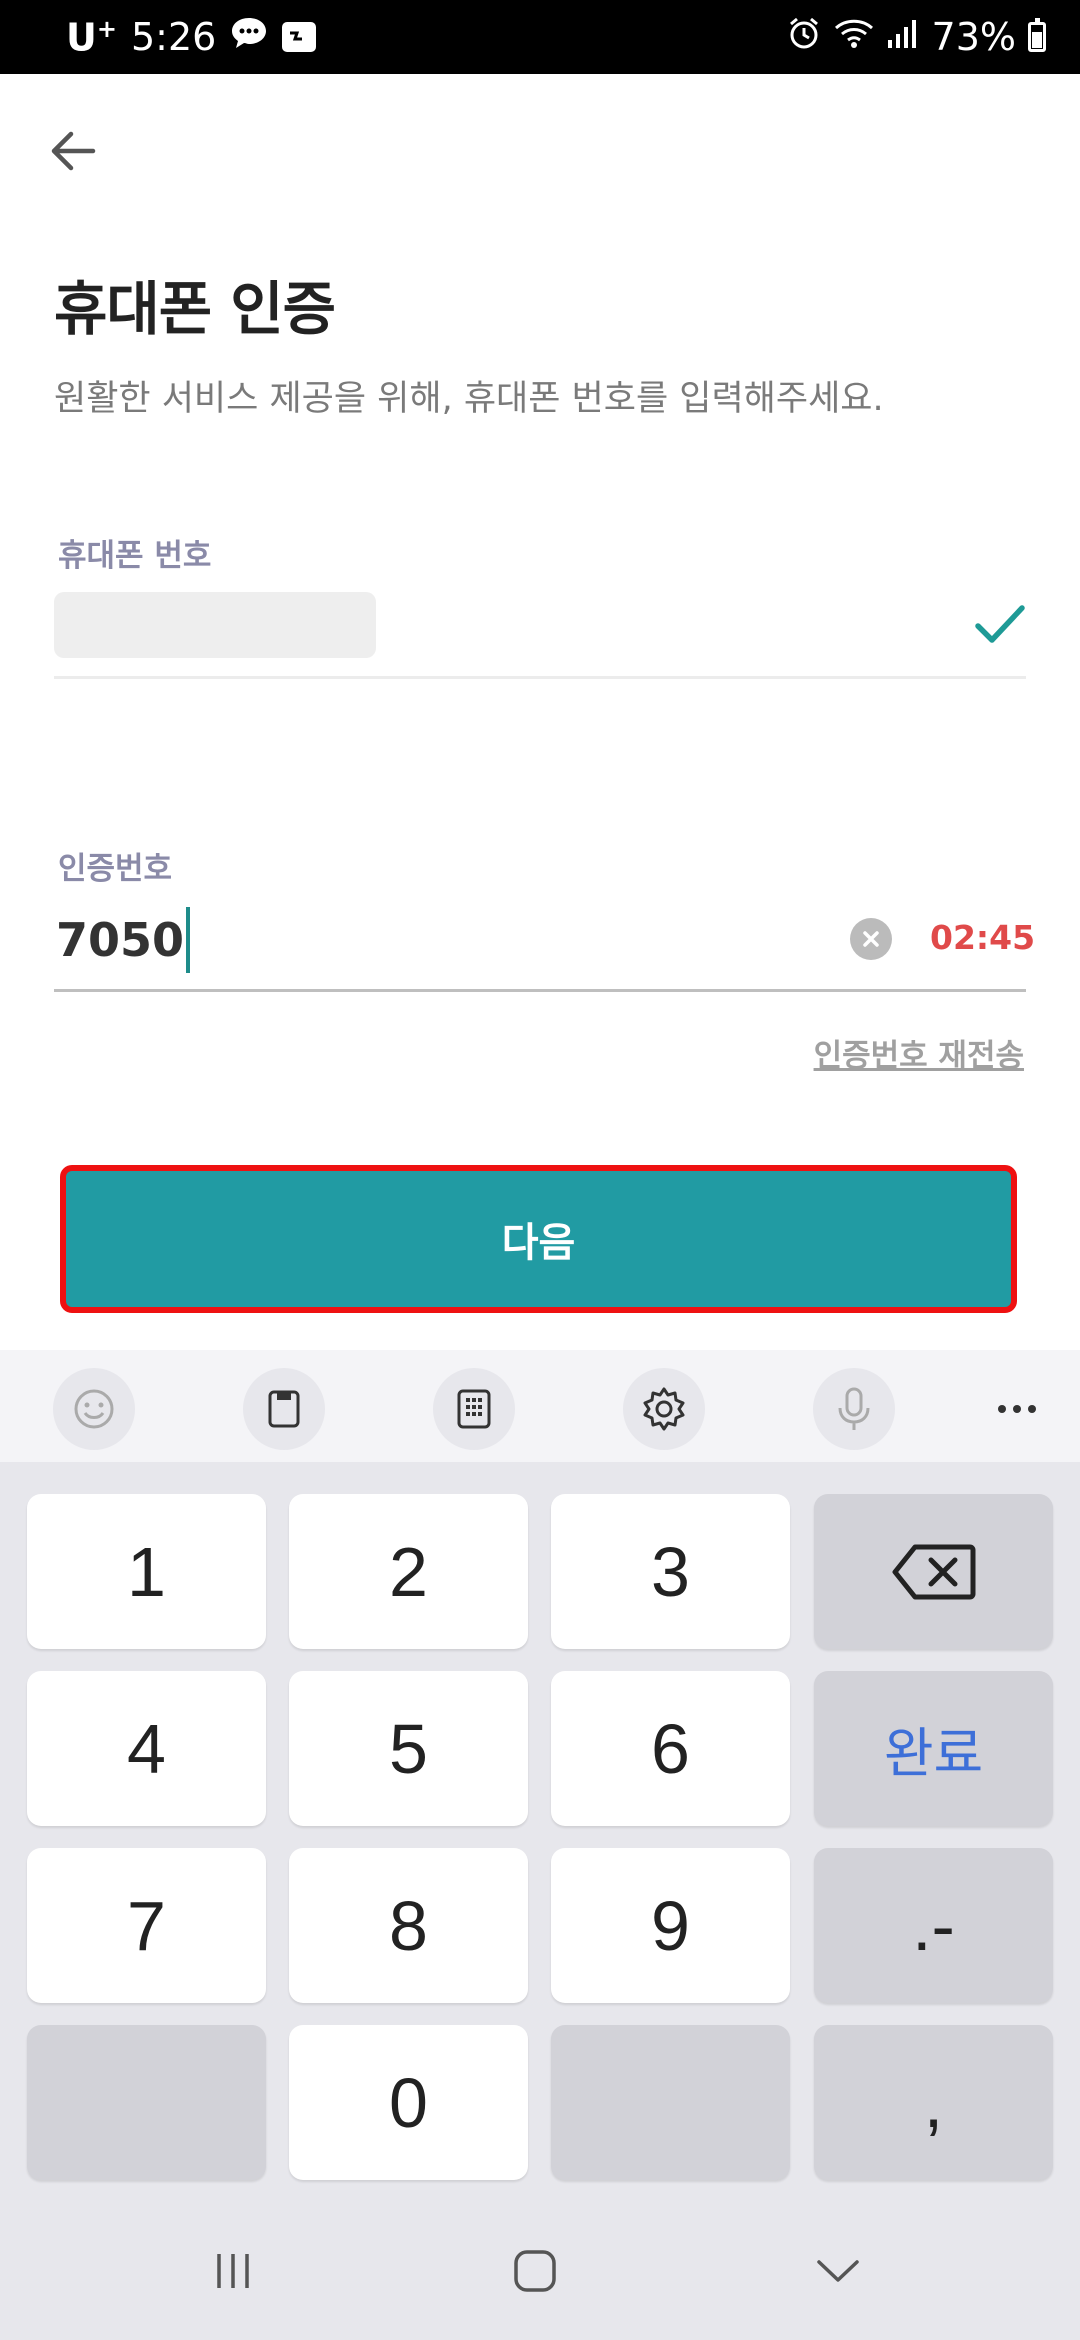 Image resolution: width=1080 pixels, height=2340 pixels. I want to click on status-left: U+ 5:26, so click(191, 37).